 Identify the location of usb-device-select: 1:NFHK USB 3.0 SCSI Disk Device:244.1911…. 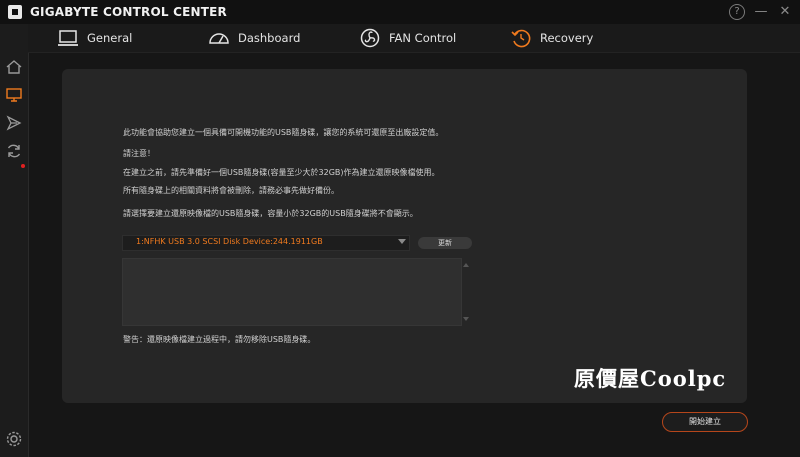
(266, 243).